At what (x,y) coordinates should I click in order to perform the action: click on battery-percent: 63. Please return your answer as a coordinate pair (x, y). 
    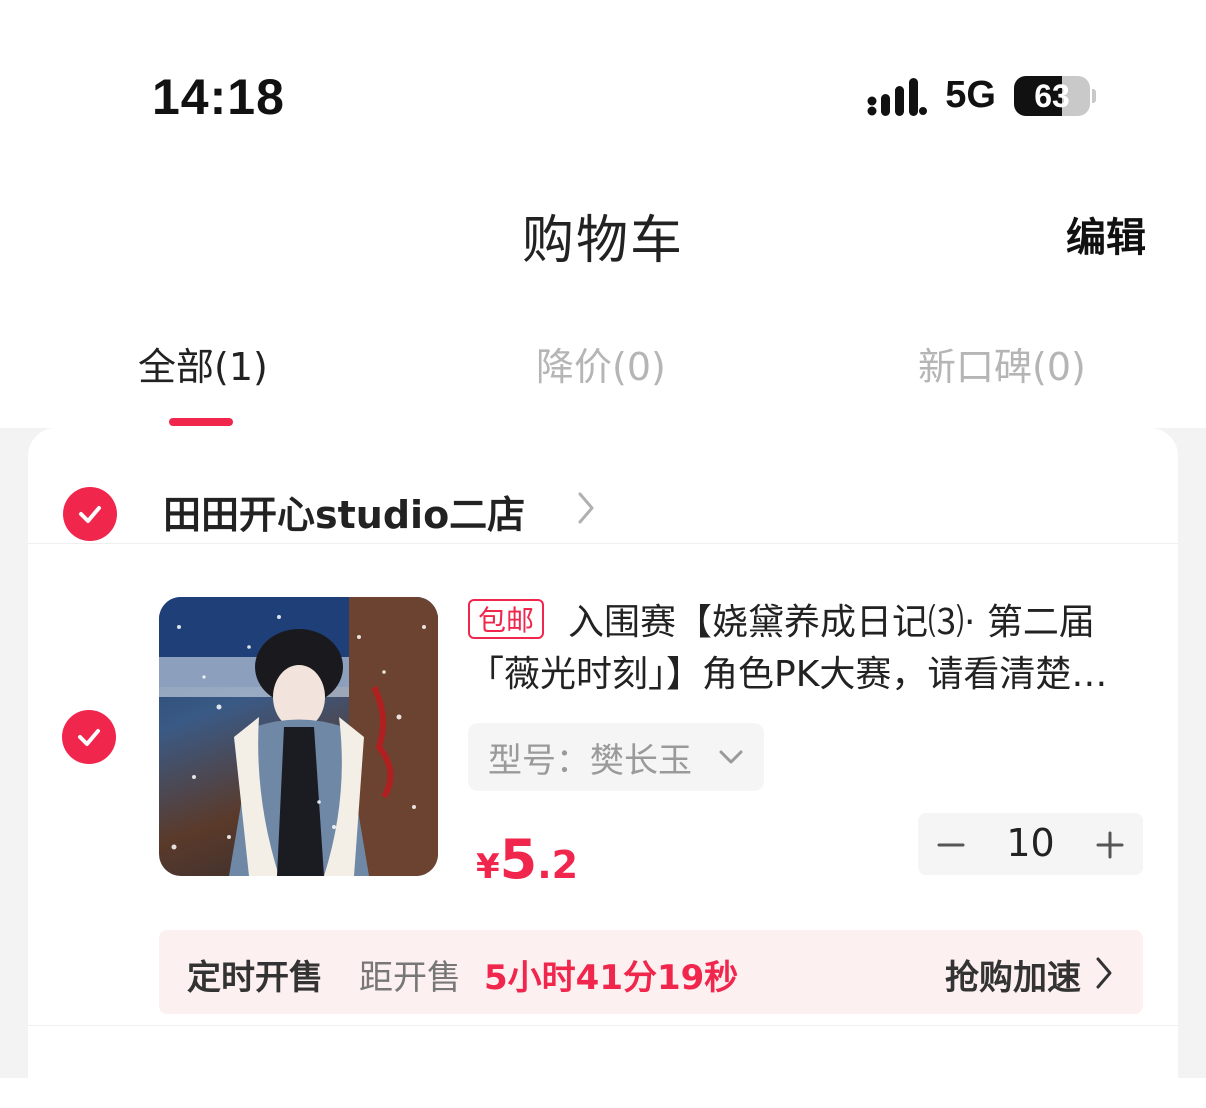
    Looking at the image, I should click on (1052, 95).